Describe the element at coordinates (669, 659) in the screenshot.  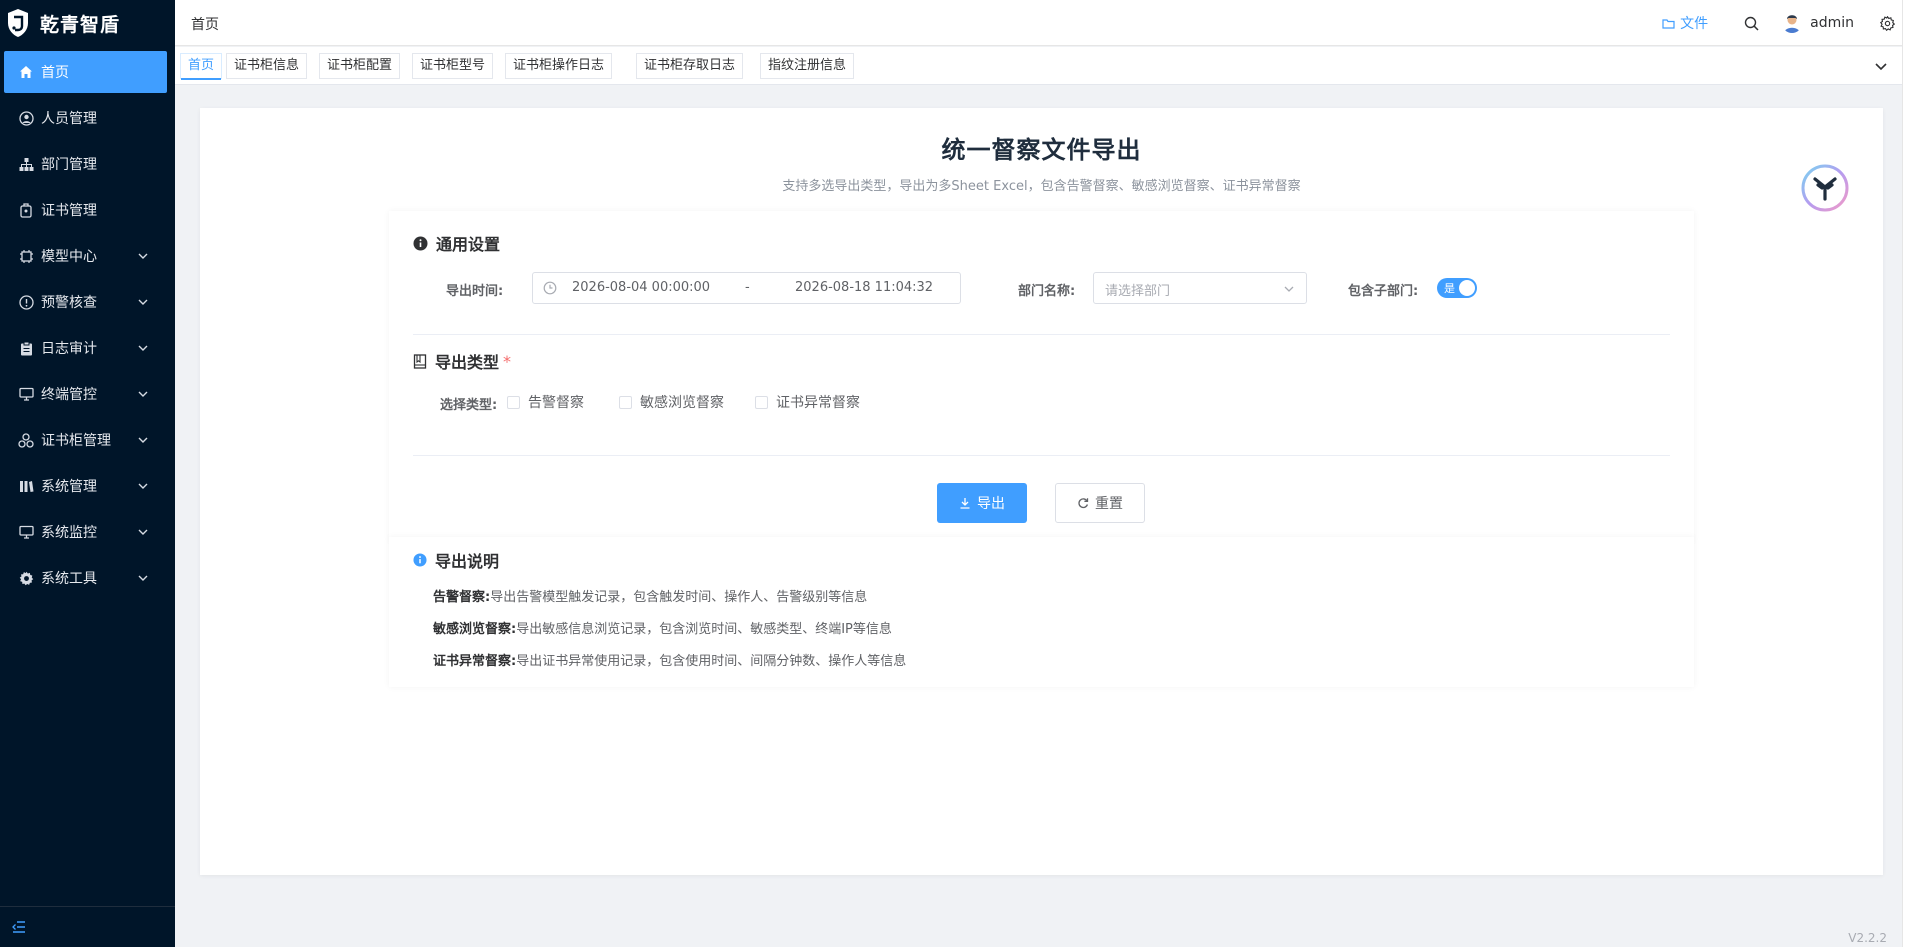
I see `note-item: 证书异常督察:导出证书异常使用记录，包含使用时间、间隔分钟数、操作人等信息` at that location.